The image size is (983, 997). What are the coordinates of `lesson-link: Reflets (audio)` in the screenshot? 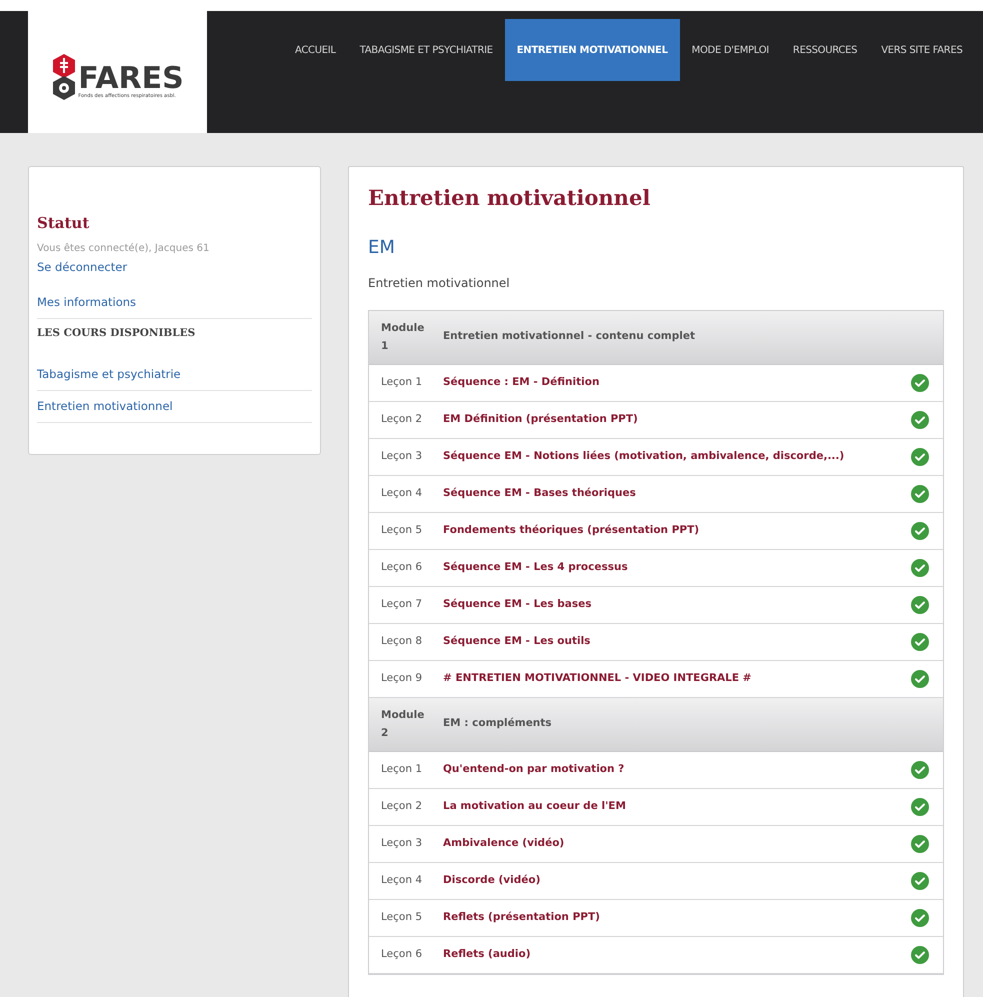 It's located at (677, 954).